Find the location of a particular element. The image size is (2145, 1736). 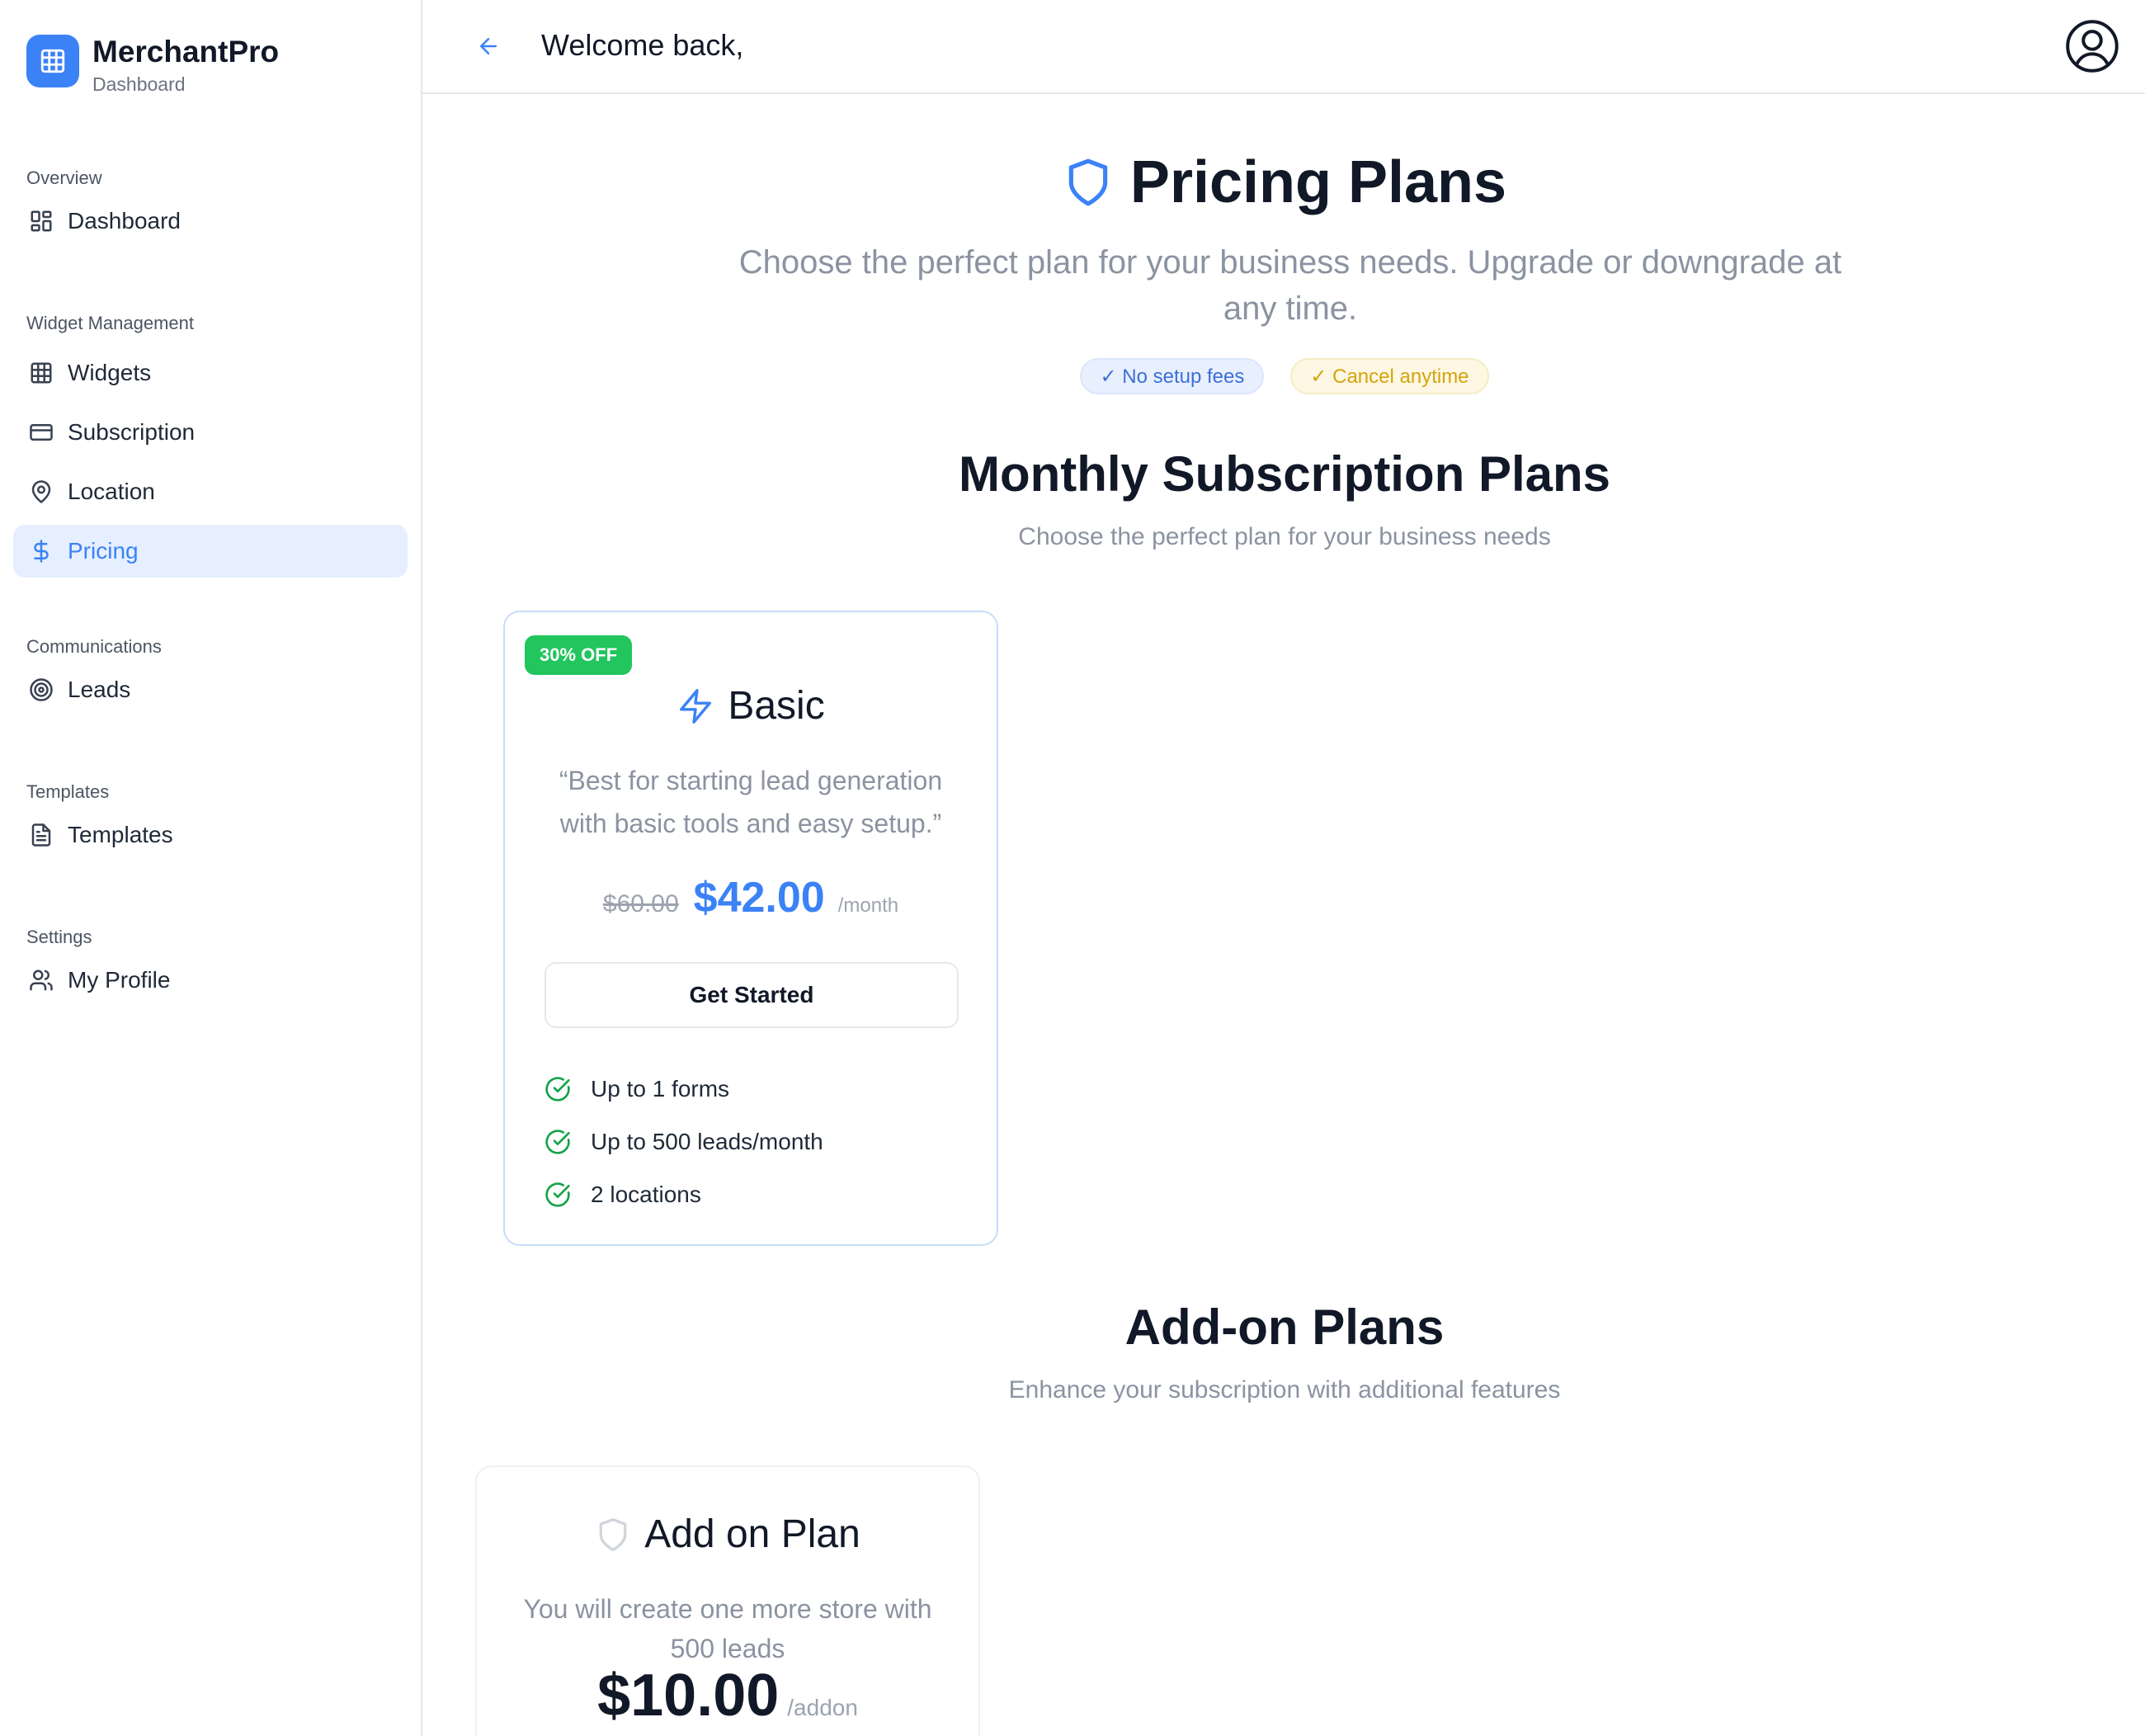

brand: MerchantPro Dashboard is located at coordinates (152, 66).